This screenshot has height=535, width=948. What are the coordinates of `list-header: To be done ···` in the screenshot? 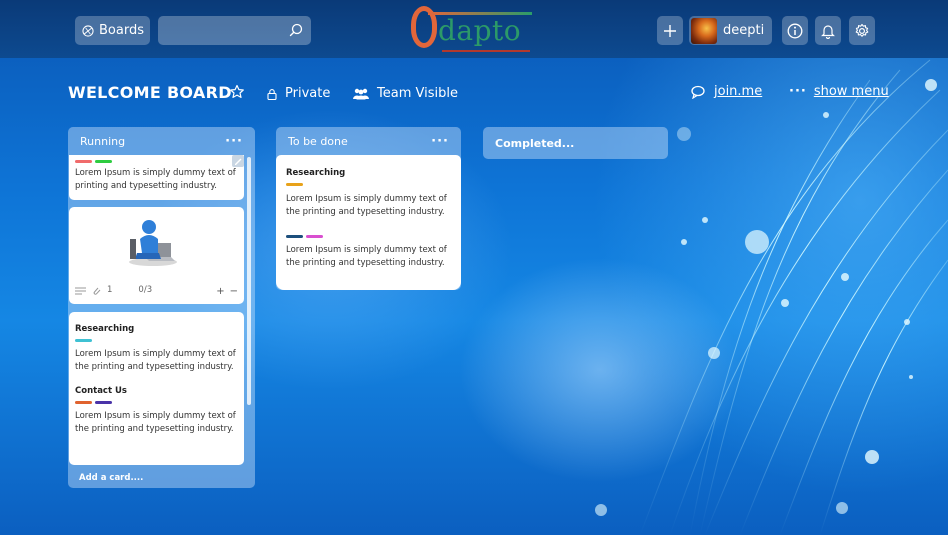 It's located at (368, 141).